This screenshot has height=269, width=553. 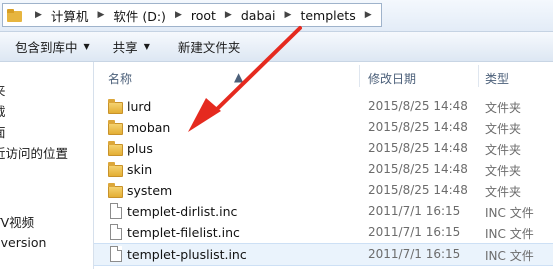 What do you see at coordinates (497, 78) in the screenshot?
I see `column-header-type: 类型` at bounding box center [497, 78].